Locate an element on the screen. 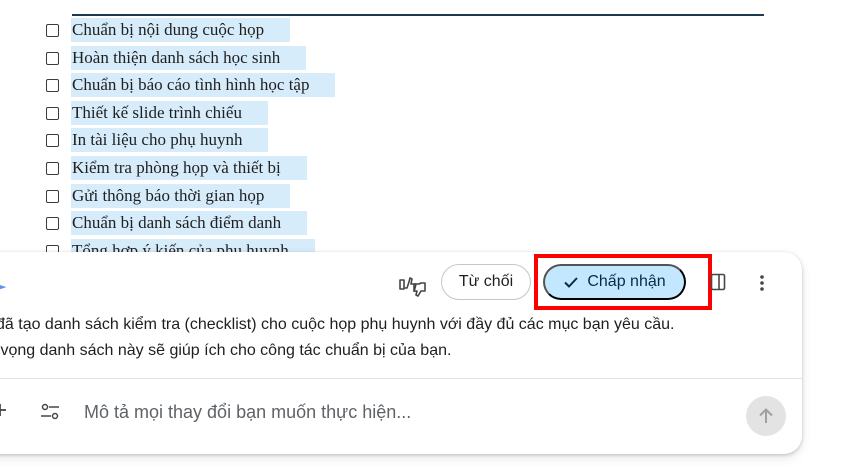 The width and height of the screenshot is (856, 468). checklist-item: Kiểm tra phòng họp và thiết bị is located at coordinates (176, 168).